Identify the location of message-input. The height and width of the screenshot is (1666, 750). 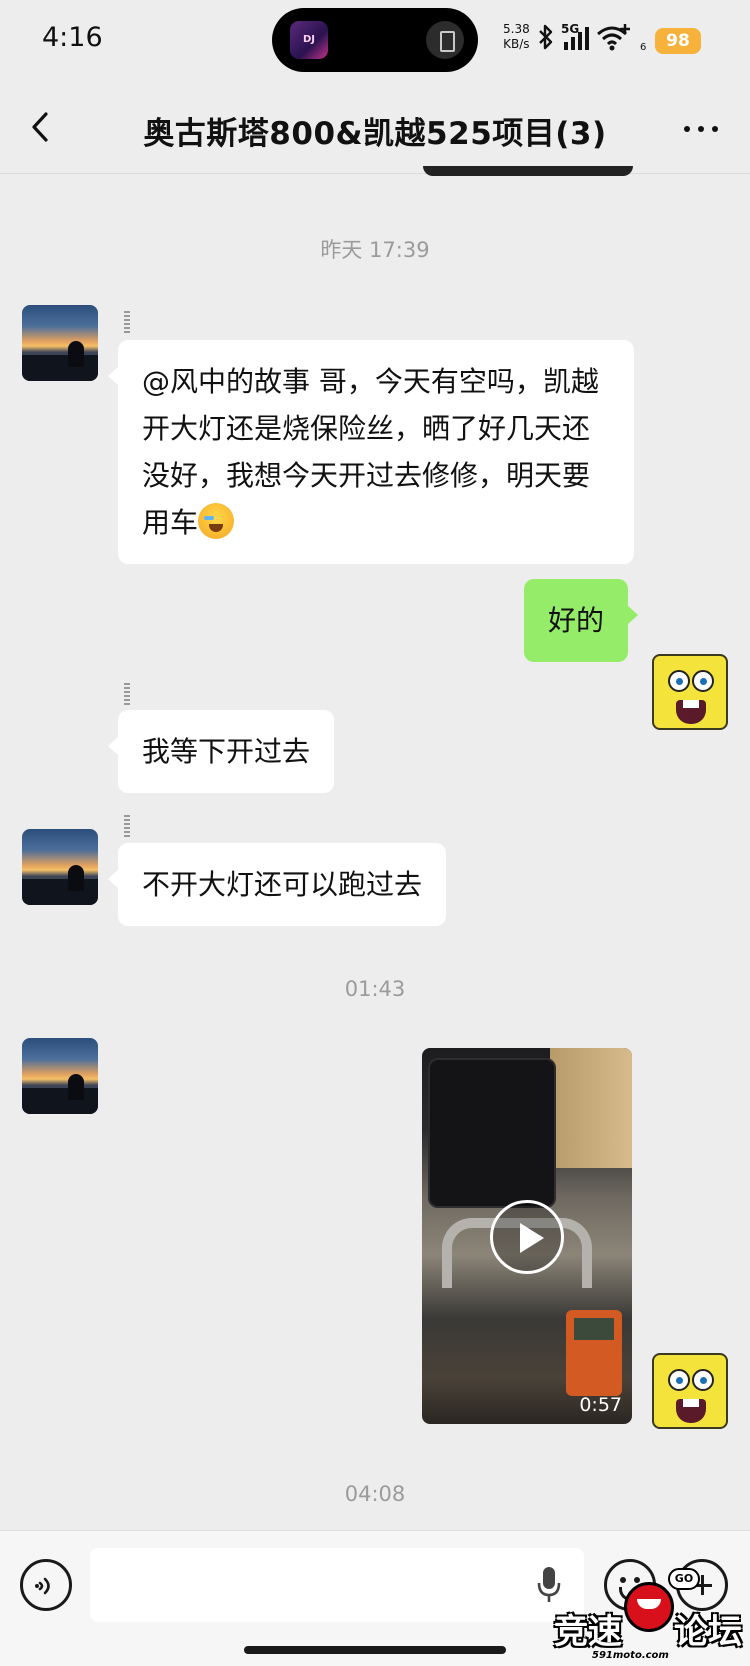
(337, 1585).